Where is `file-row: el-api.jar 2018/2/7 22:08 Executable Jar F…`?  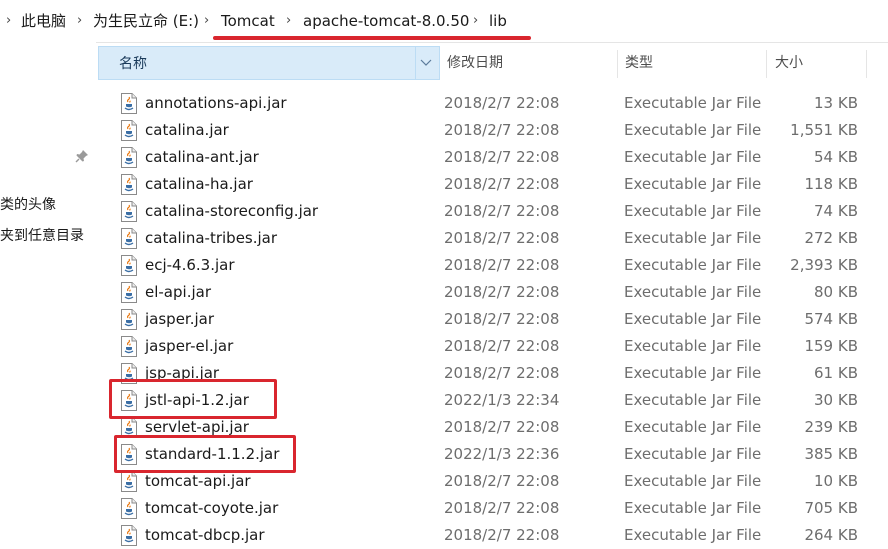 file-row: el-api.jar 2018/2/7 22:08 Executable Jar F… is located at coordinates (492, 292).